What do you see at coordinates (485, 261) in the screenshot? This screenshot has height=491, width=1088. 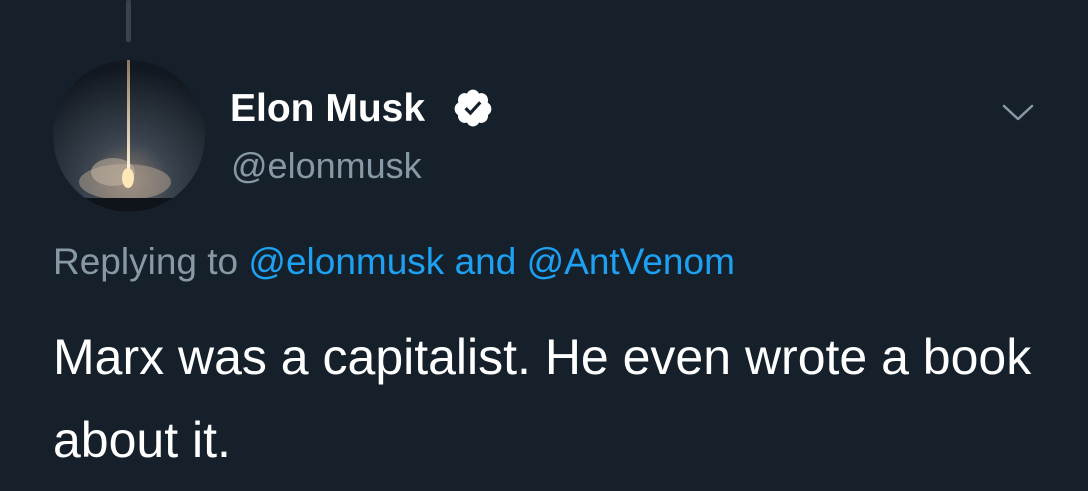 I see `reply-conjunction: and` at bounding box center [485, 261].